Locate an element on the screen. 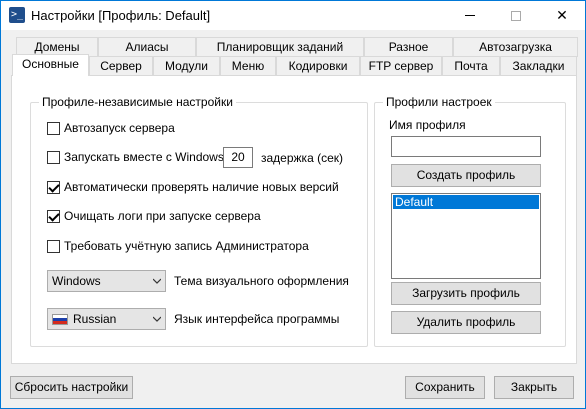  start-with-windows-checkbox is located at coordinates (53, 157).